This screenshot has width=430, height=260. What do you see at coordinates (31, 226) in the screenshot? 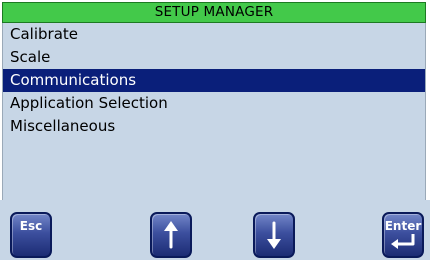
I see `esc-button-label: Esc` at bounding box center [31, 226].